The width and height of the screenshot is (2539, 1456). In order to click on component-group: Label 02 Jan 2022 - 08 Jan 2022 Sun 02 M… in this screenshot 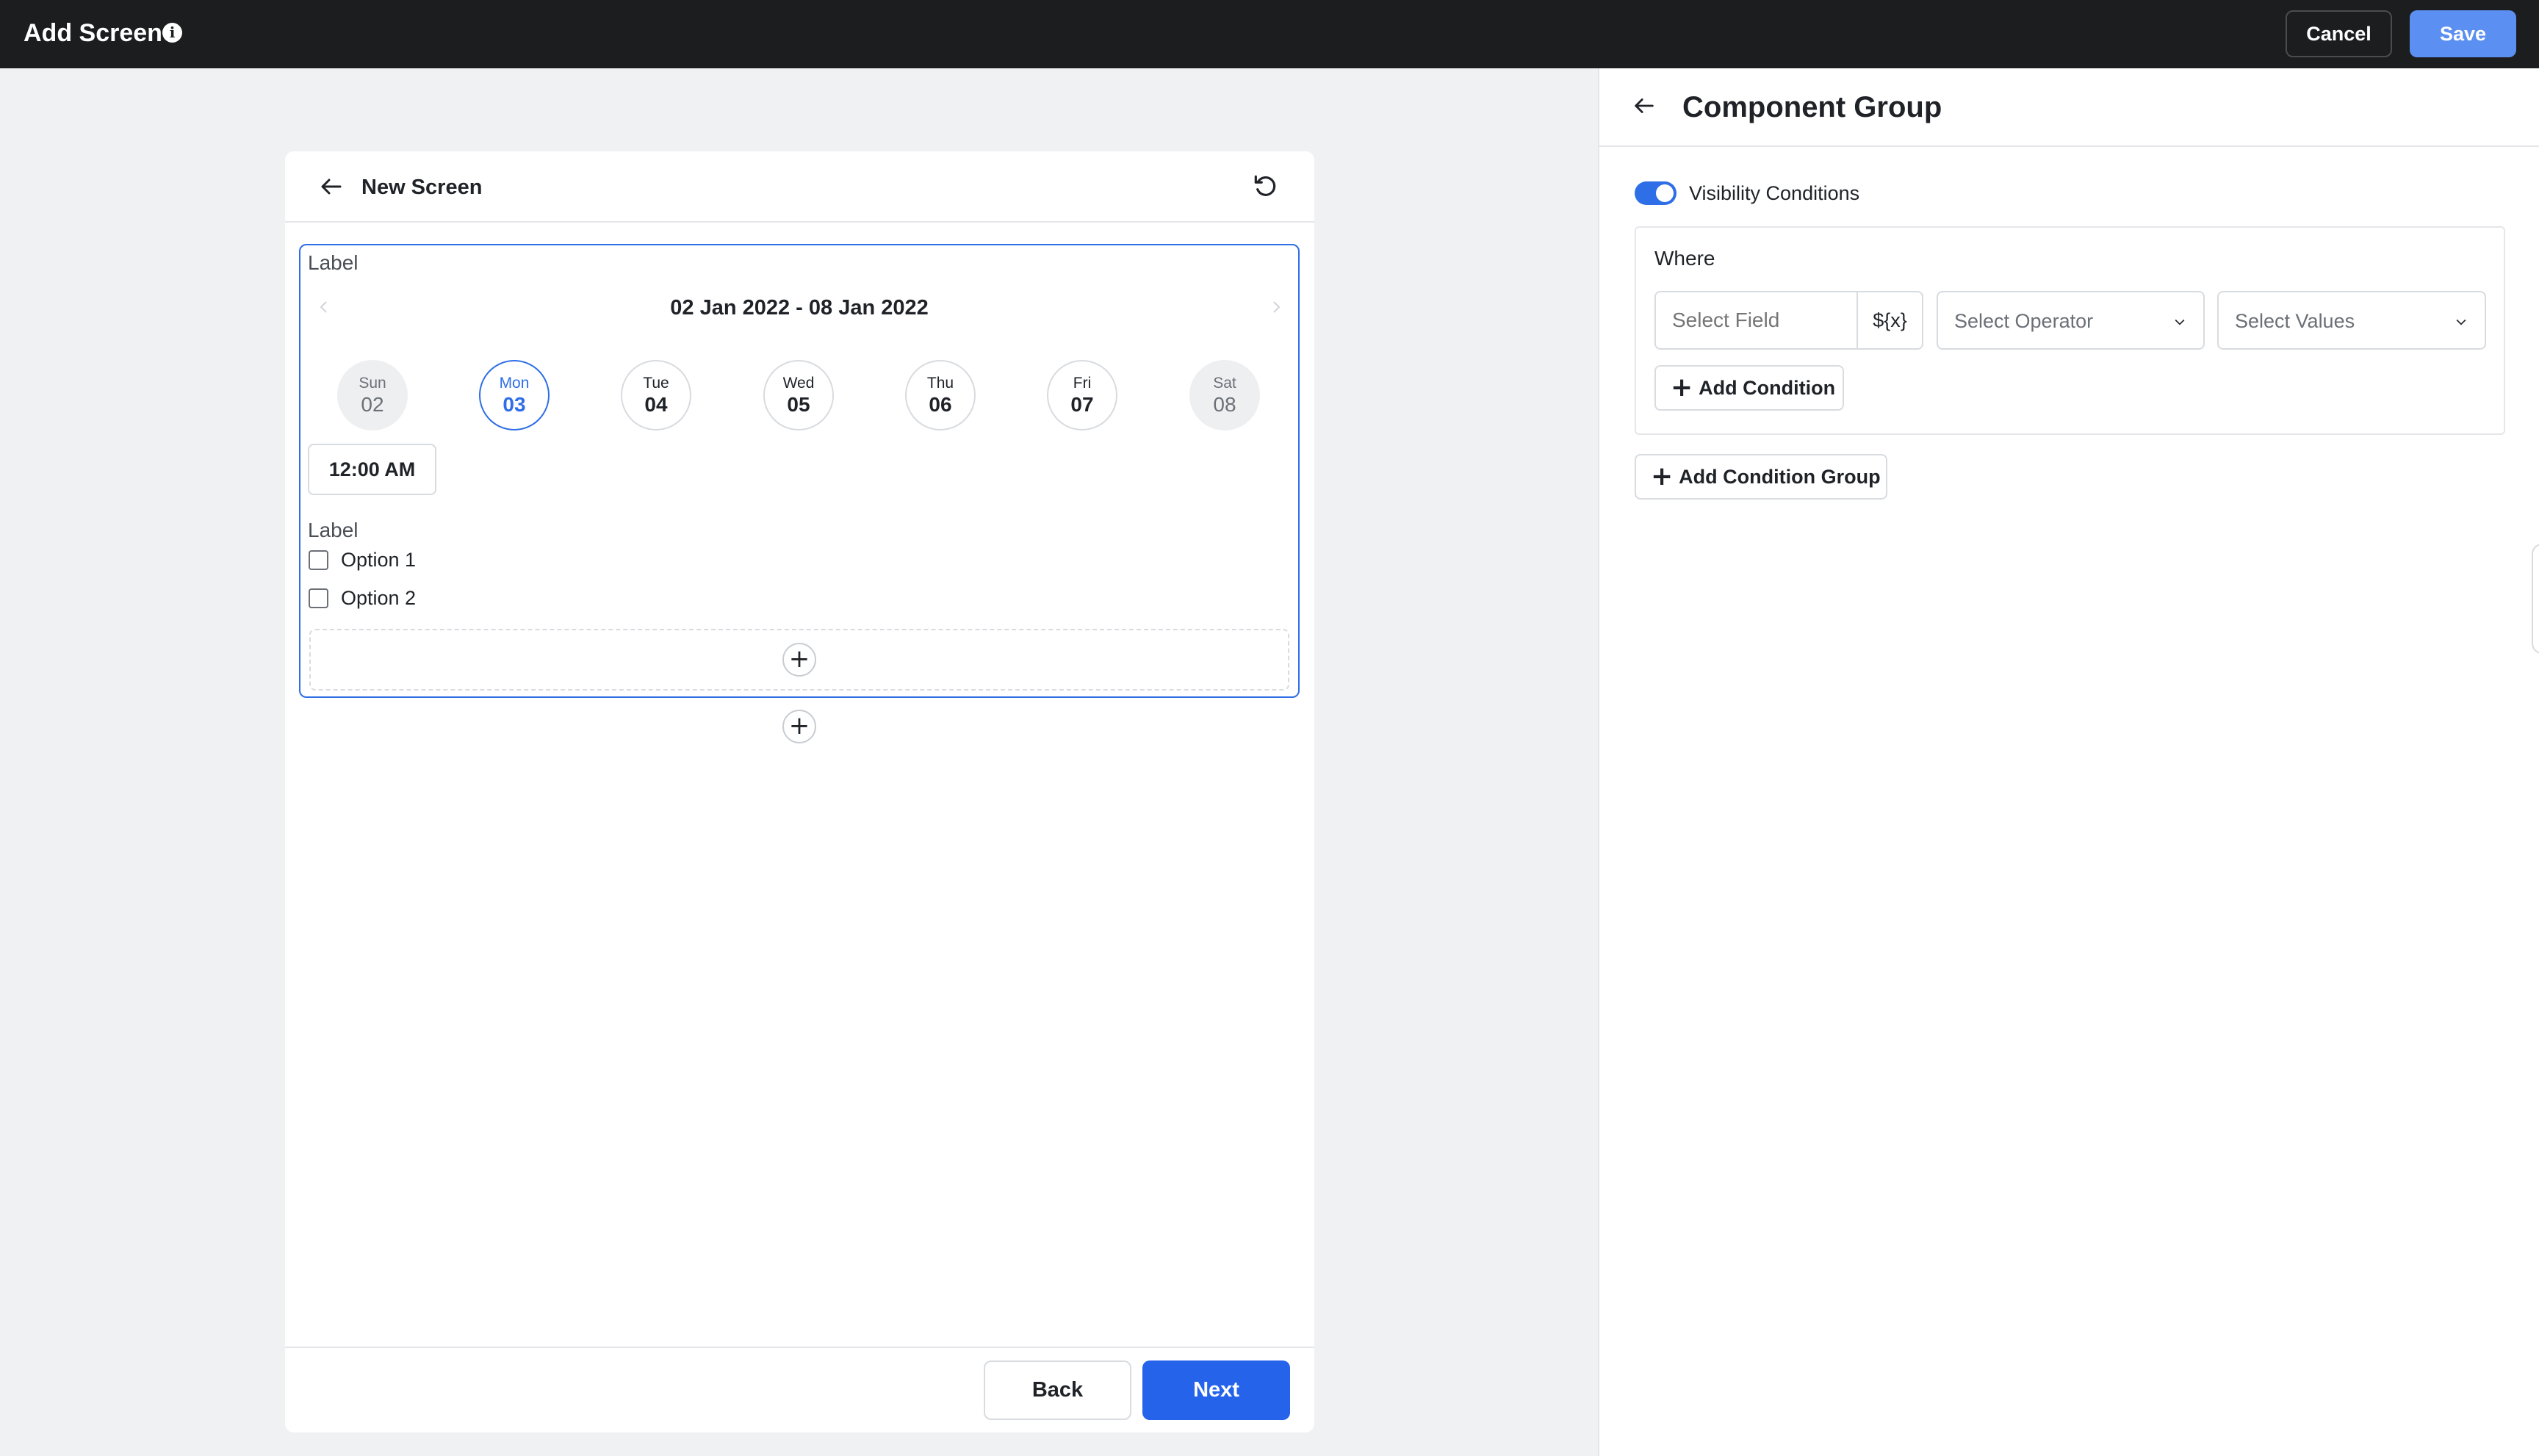, I will do `click(799, 471)`.